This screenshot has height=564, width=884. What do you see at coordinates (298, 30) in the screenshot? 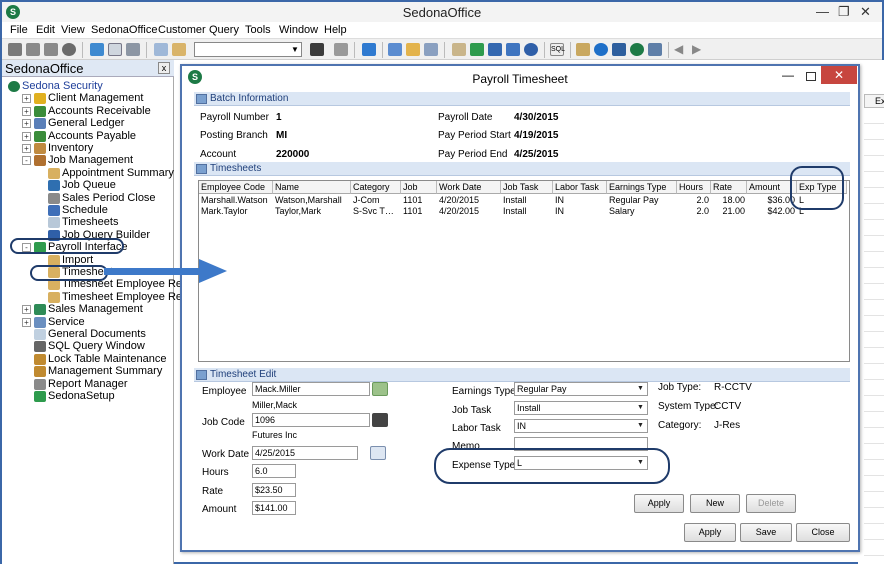
I see `menu-window: Window` at bounding box center [298, 30].